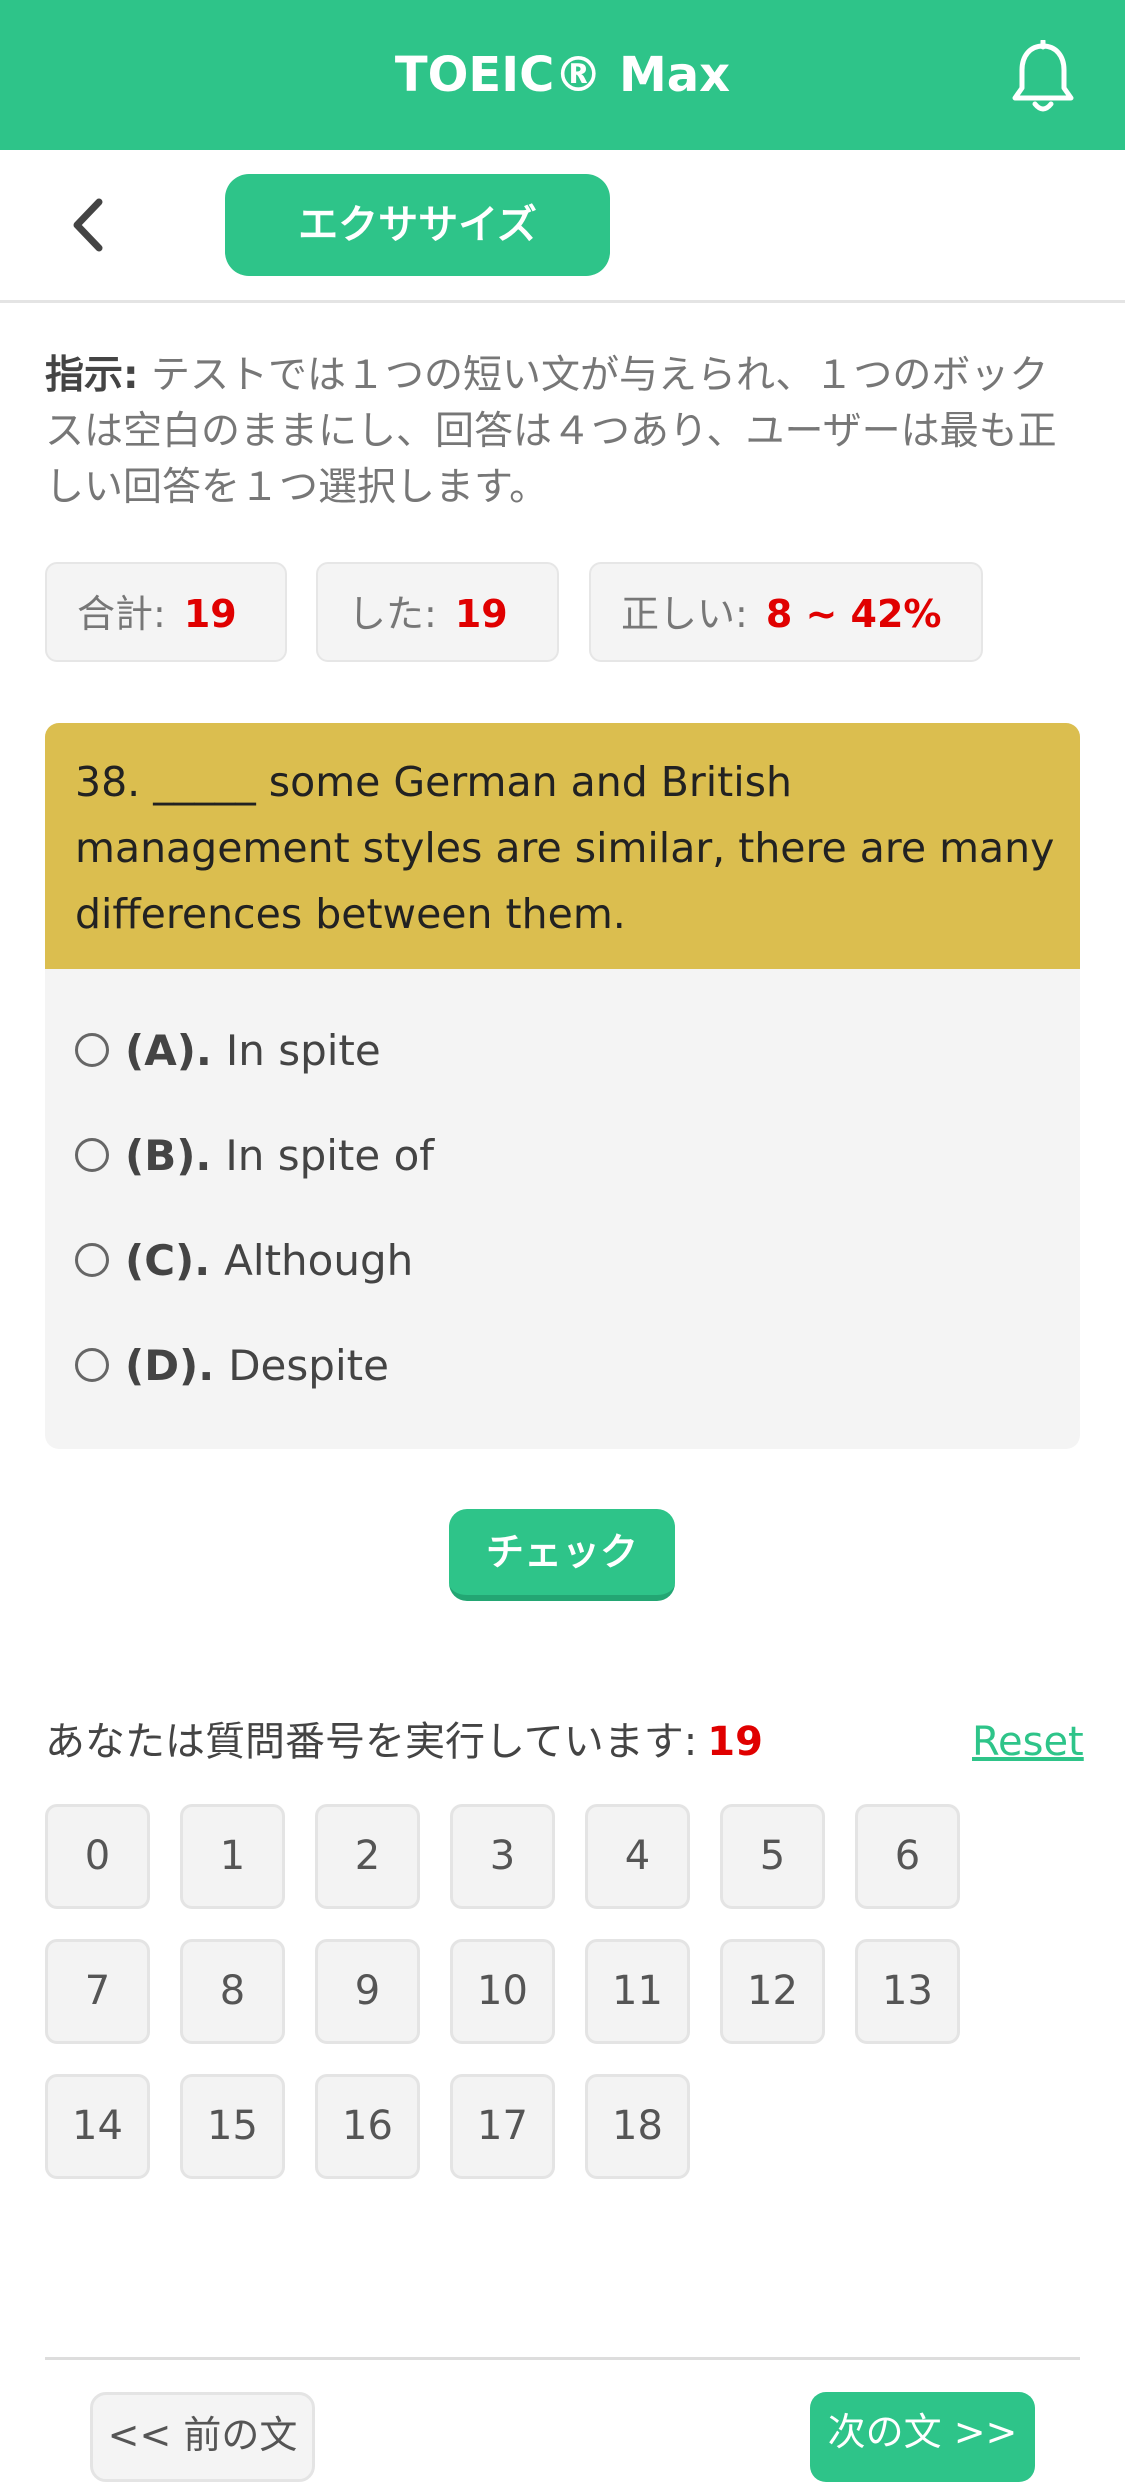  What do you see at coordinates (637, 1856) in the screenshot?
I see `question-number-button: 4` at bounding box center [637, 1856].